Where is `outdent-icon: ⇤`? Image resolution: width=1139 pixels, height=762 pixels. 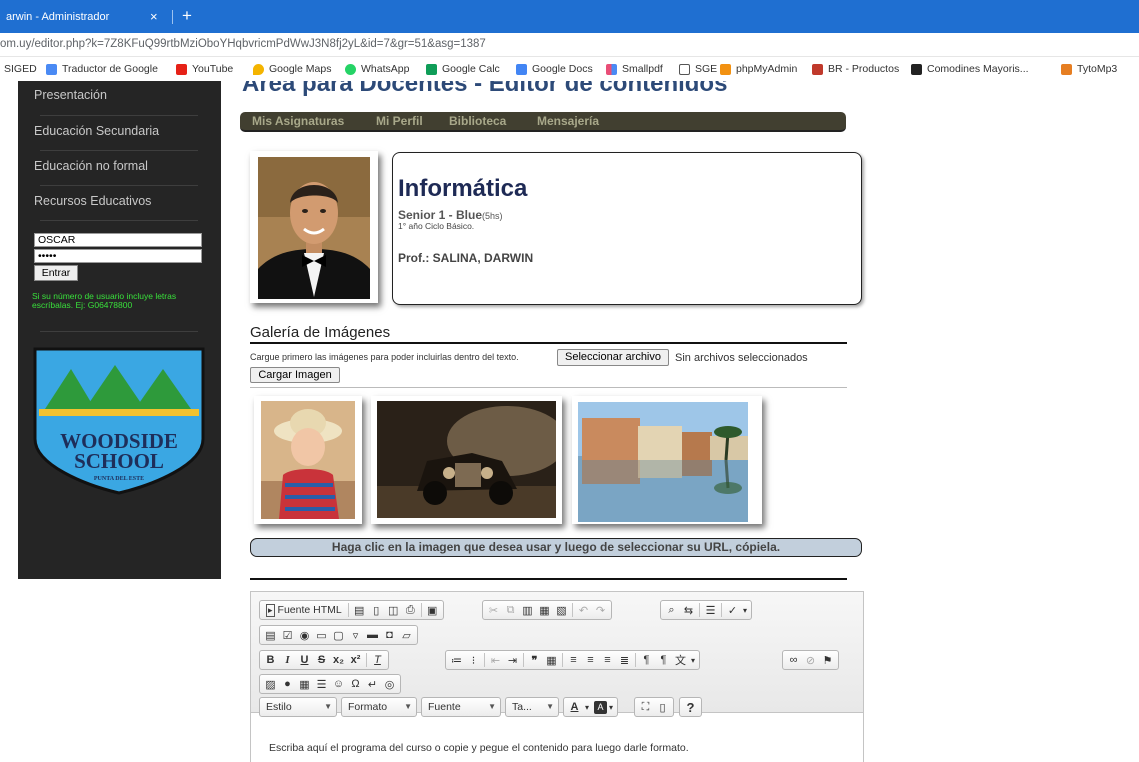
outdent-icon: ⇤ is located at coordinates (495, 660).